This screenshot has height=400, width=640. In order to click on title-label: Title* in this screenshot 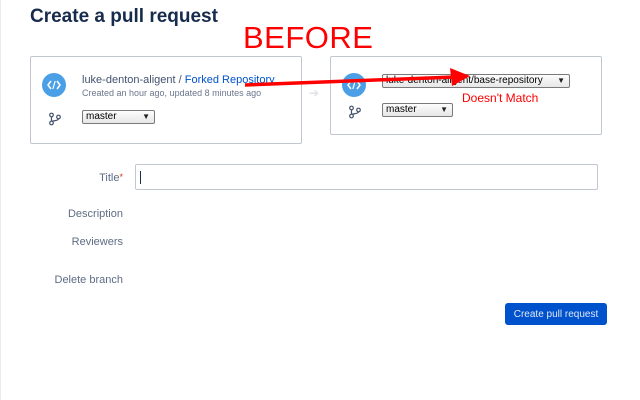, I will do `click(75, 178)`.